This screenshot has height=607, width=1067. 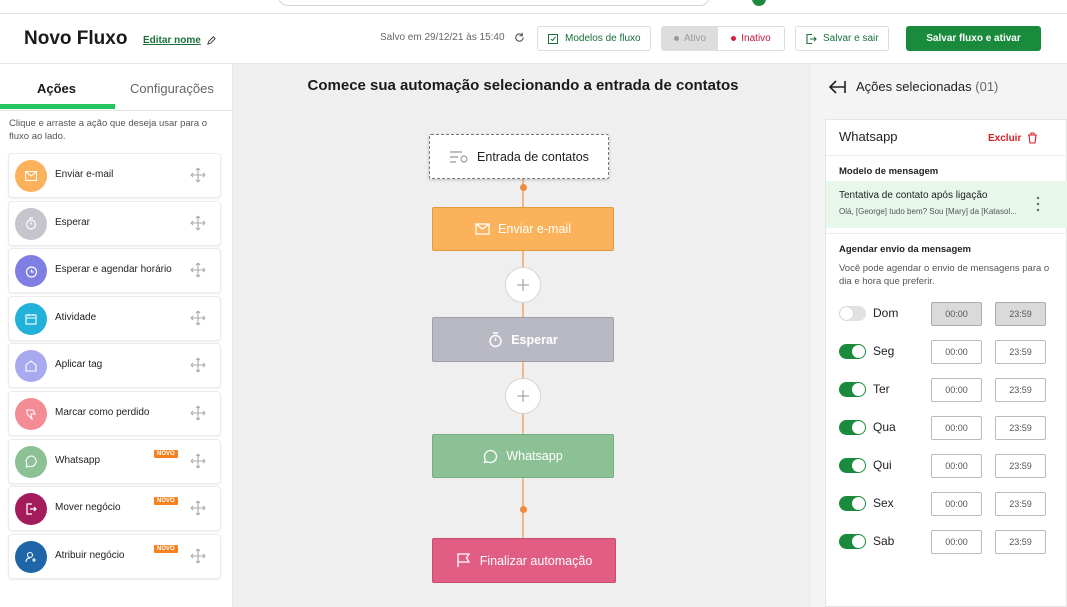 What do you see at coordinates (594, 38) in the screenshot?
I see `flow-models-button: Modelos de fluxo` at bounding box center [594, 38].